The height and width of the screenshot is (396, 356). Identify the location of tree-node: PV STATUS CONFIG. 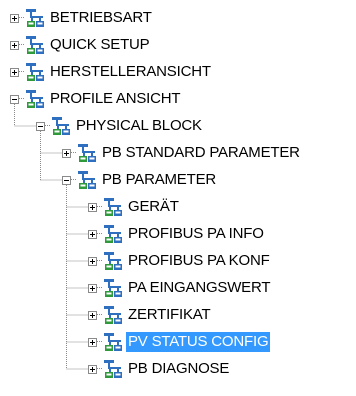
(179, 342).